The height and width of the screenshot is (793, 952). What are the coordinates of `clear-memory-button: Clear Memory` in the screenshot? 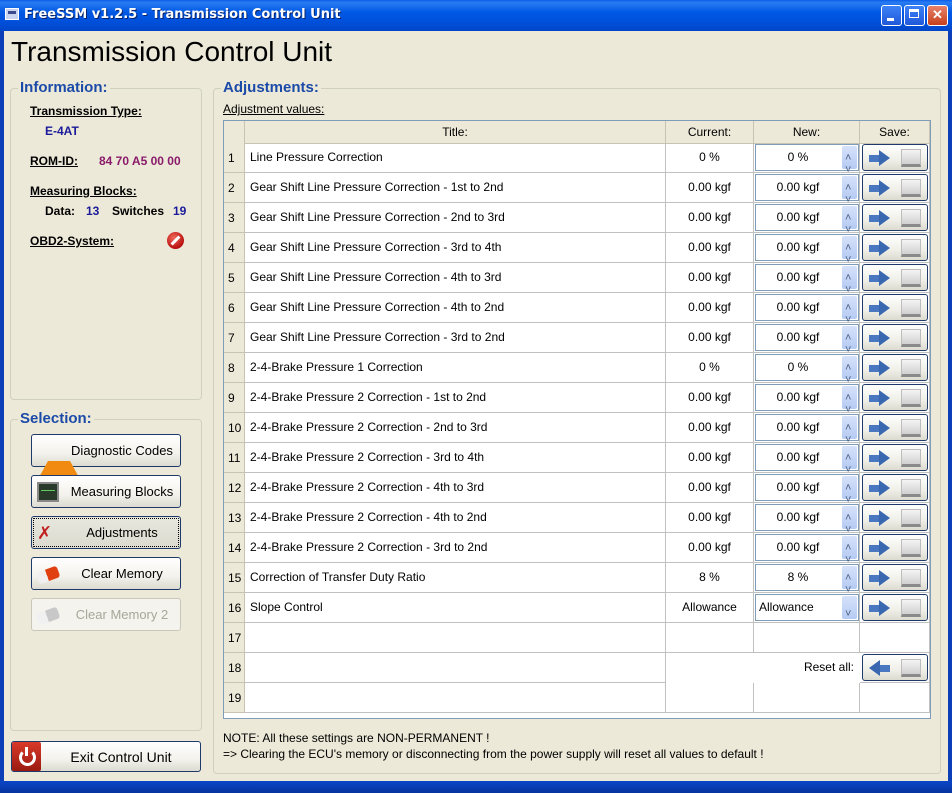 It's located at (106, 573).